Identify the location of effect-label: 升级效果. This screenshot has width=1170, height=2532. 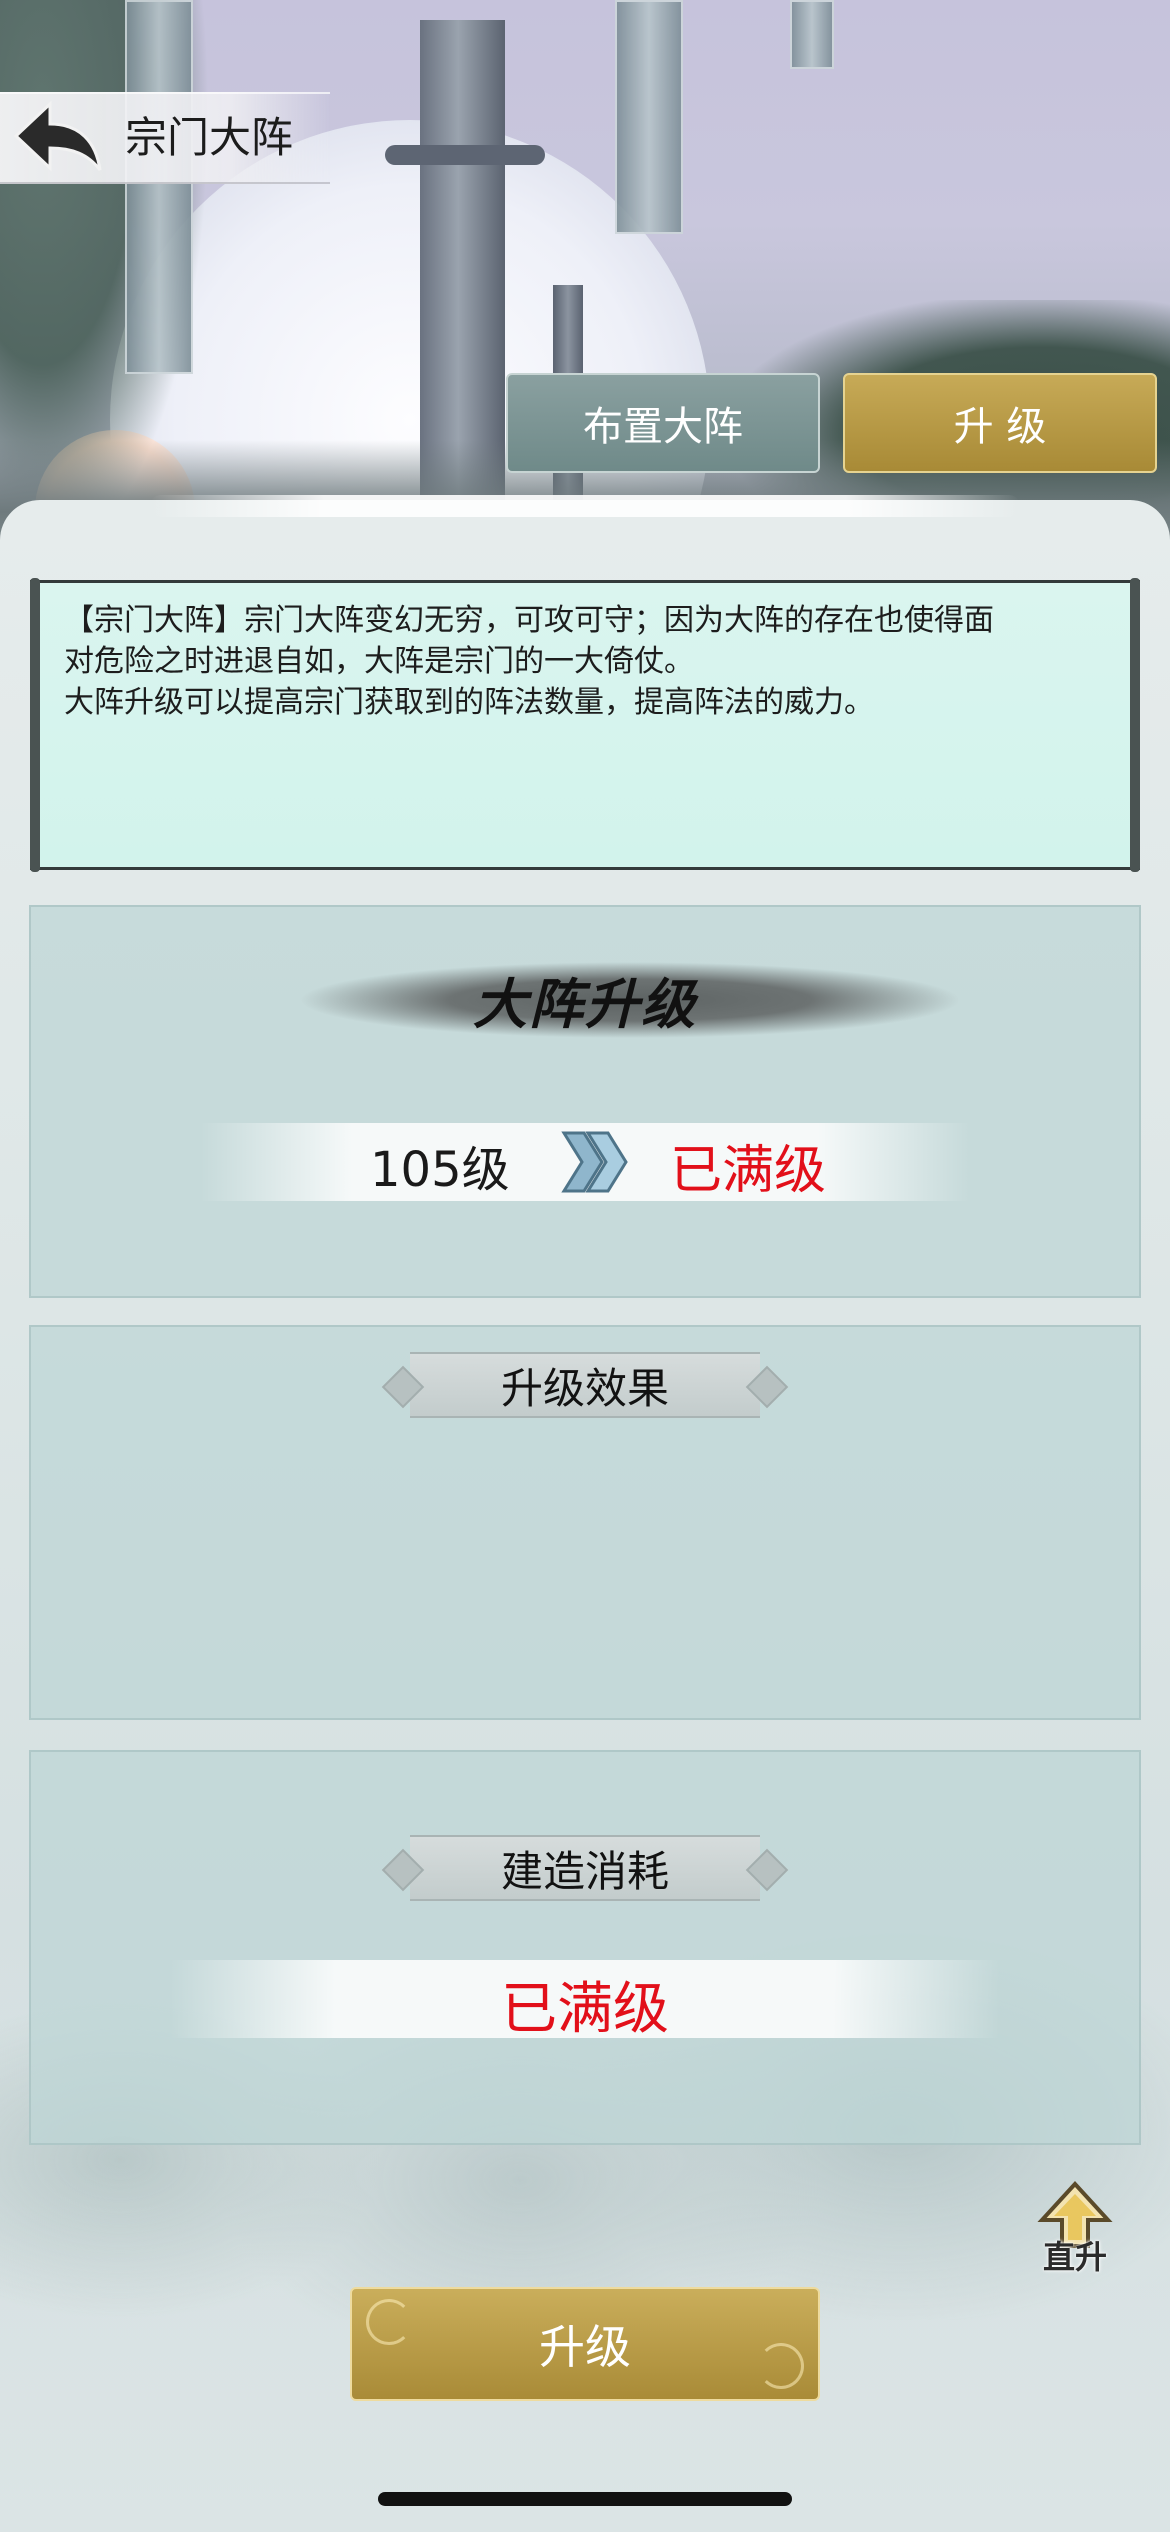
(585, 1385).